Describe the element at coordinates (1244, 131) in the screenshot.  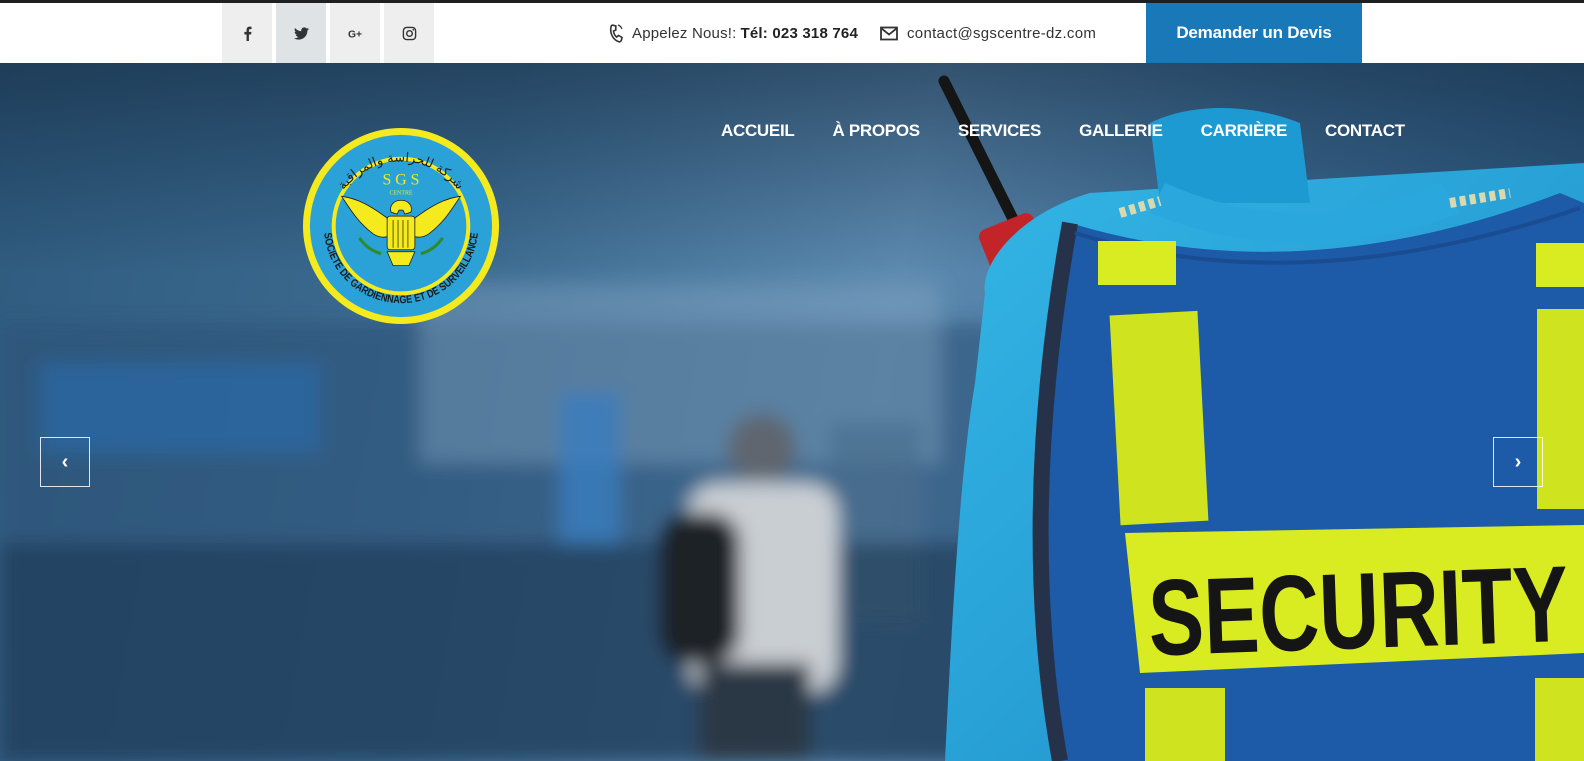
I see `nav-carriere: CARRIÈRE` at that location.